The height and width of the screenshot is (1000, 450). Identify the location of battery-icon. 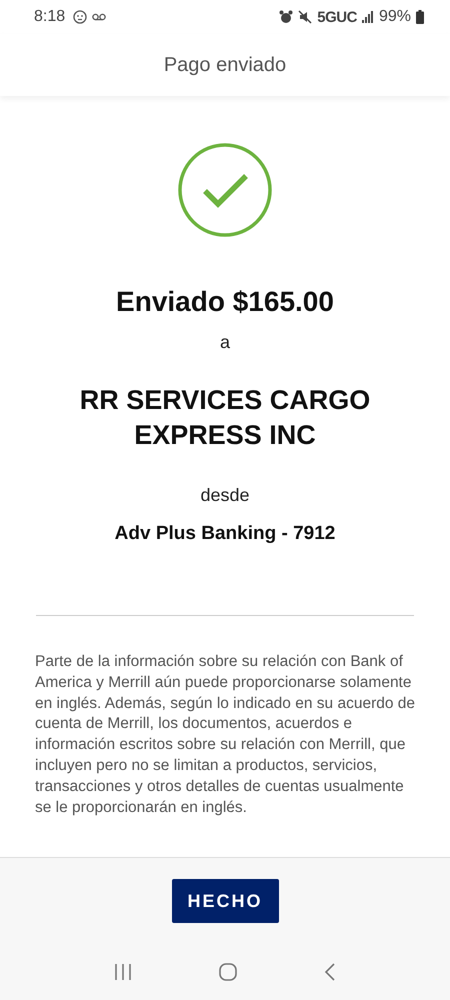
(420, 17).